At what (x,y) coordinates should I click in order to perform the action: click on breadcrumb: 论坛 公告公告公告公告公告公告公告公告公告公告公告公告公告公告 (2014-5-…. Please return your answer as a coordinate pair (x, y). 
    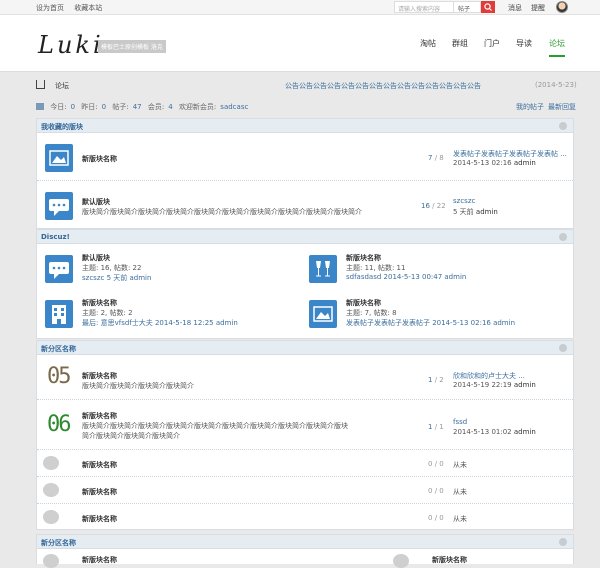
    Looking at the image, I should click on (300, 87).